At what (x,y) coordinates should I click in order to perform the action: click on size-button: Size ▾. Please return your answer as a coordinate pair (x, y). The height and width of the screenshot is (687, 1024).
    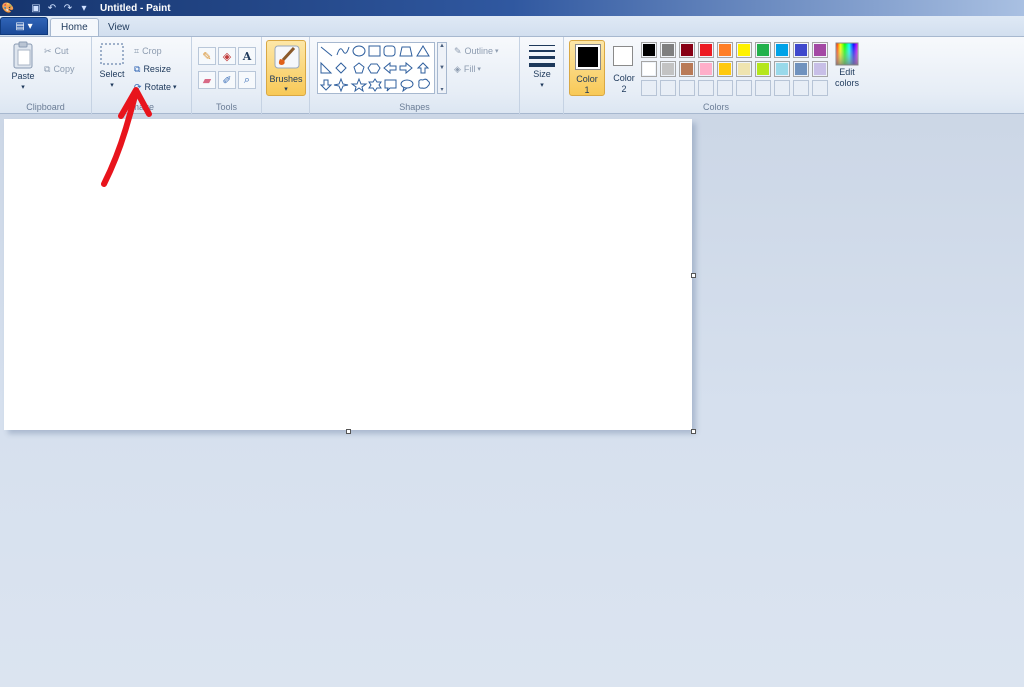
    Looking at the image, I should click on (542, 66).